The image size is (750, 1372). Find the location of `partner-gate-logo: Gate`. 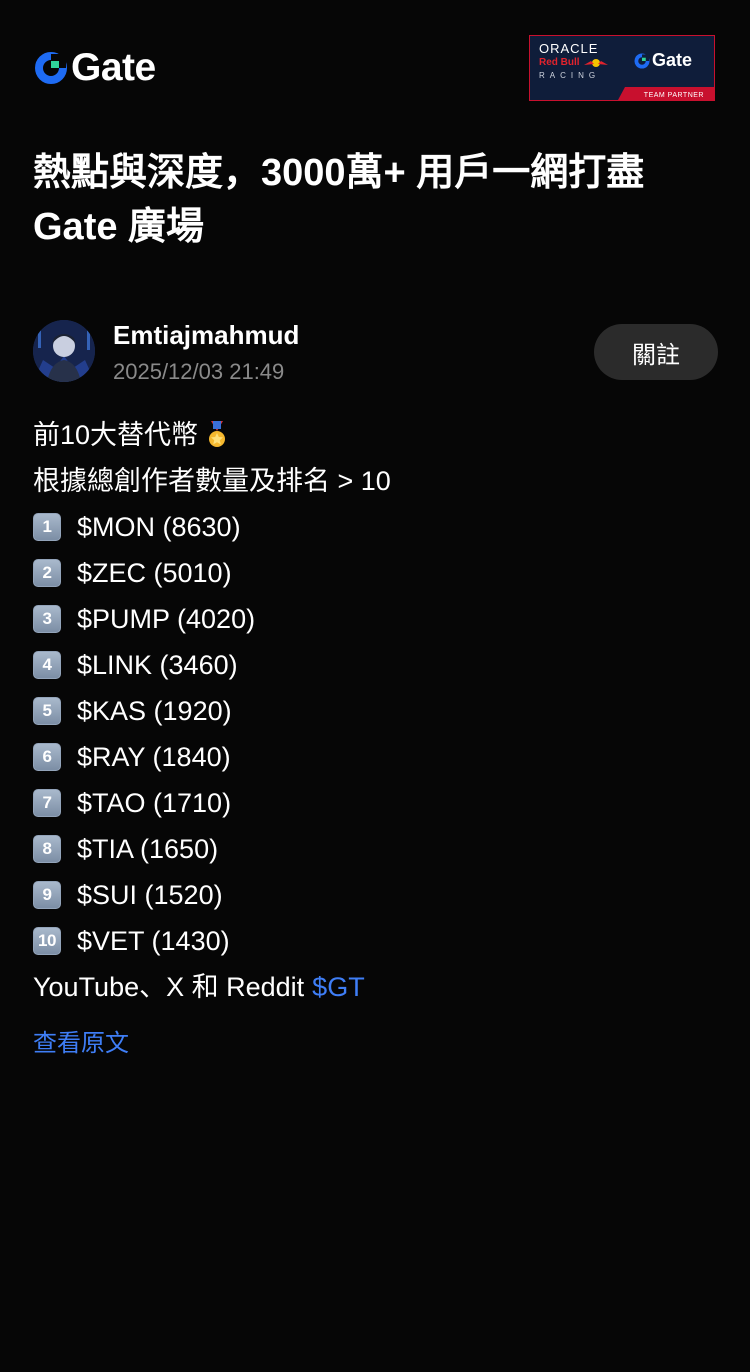

partner-gate-logo: Gate is located at coordinates (663, 60).